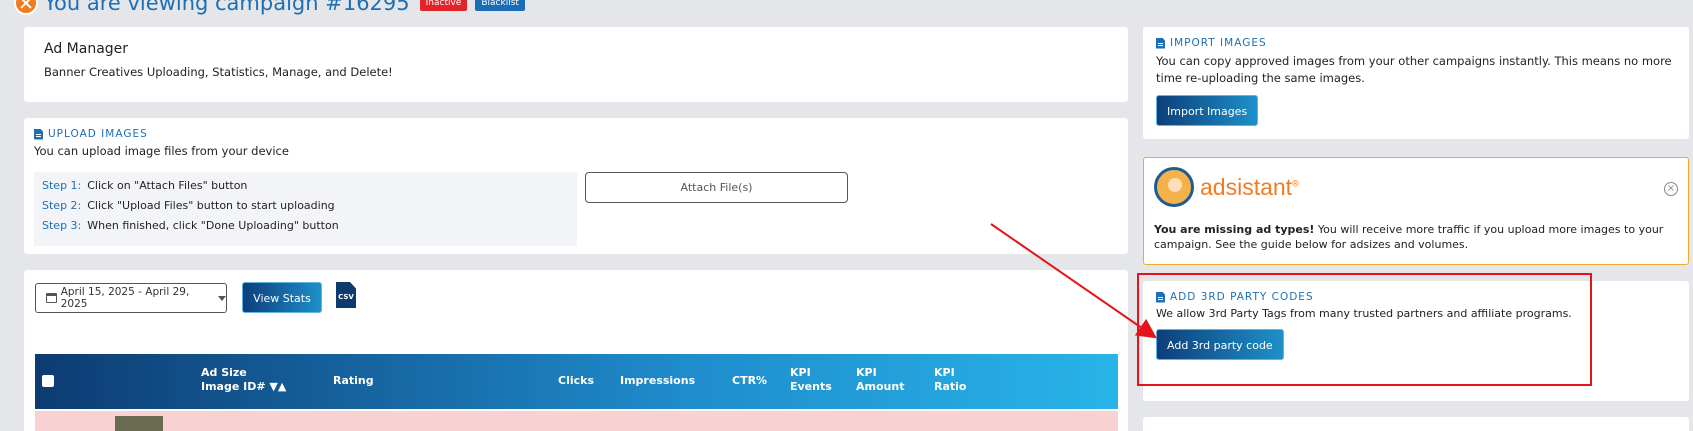  Describe the element at coordinates (227, 7) in the screenshot. I see `page-title: You are viewing campaign #16295` at that location.